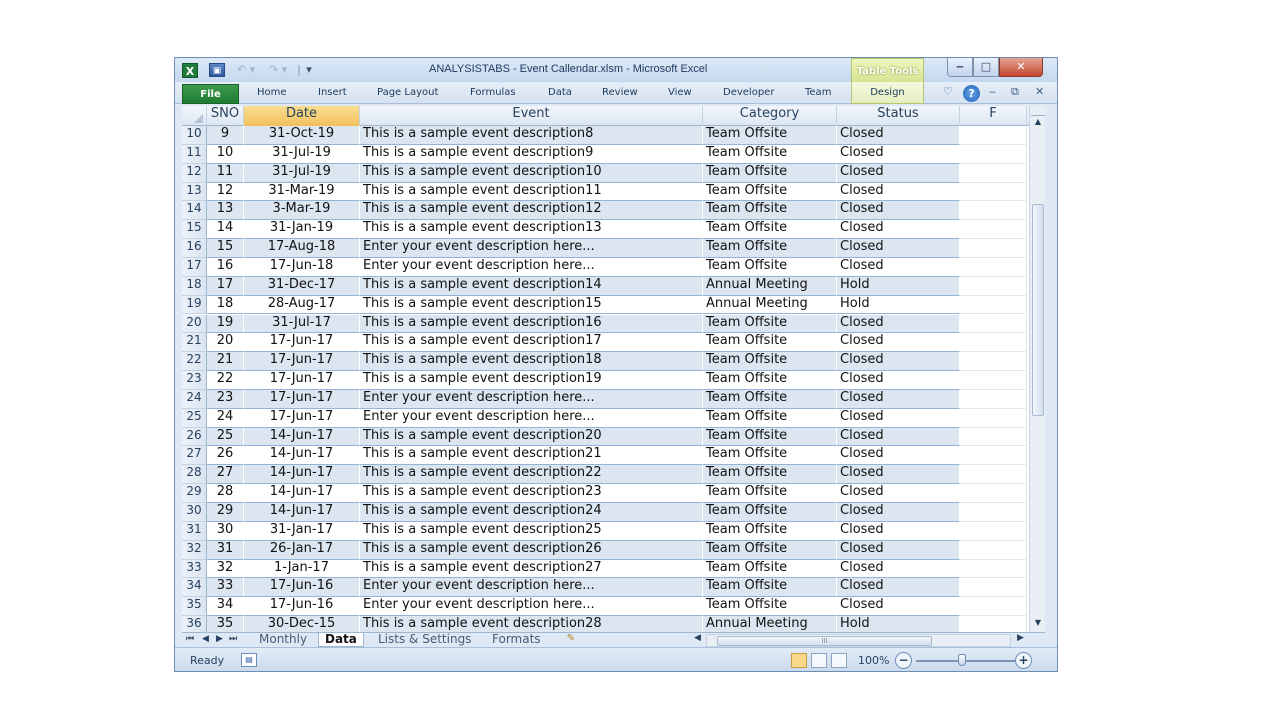 The height and width of the screenshot is (720, 1280). I want to click on cell-sno: 20, so click(225, 343).